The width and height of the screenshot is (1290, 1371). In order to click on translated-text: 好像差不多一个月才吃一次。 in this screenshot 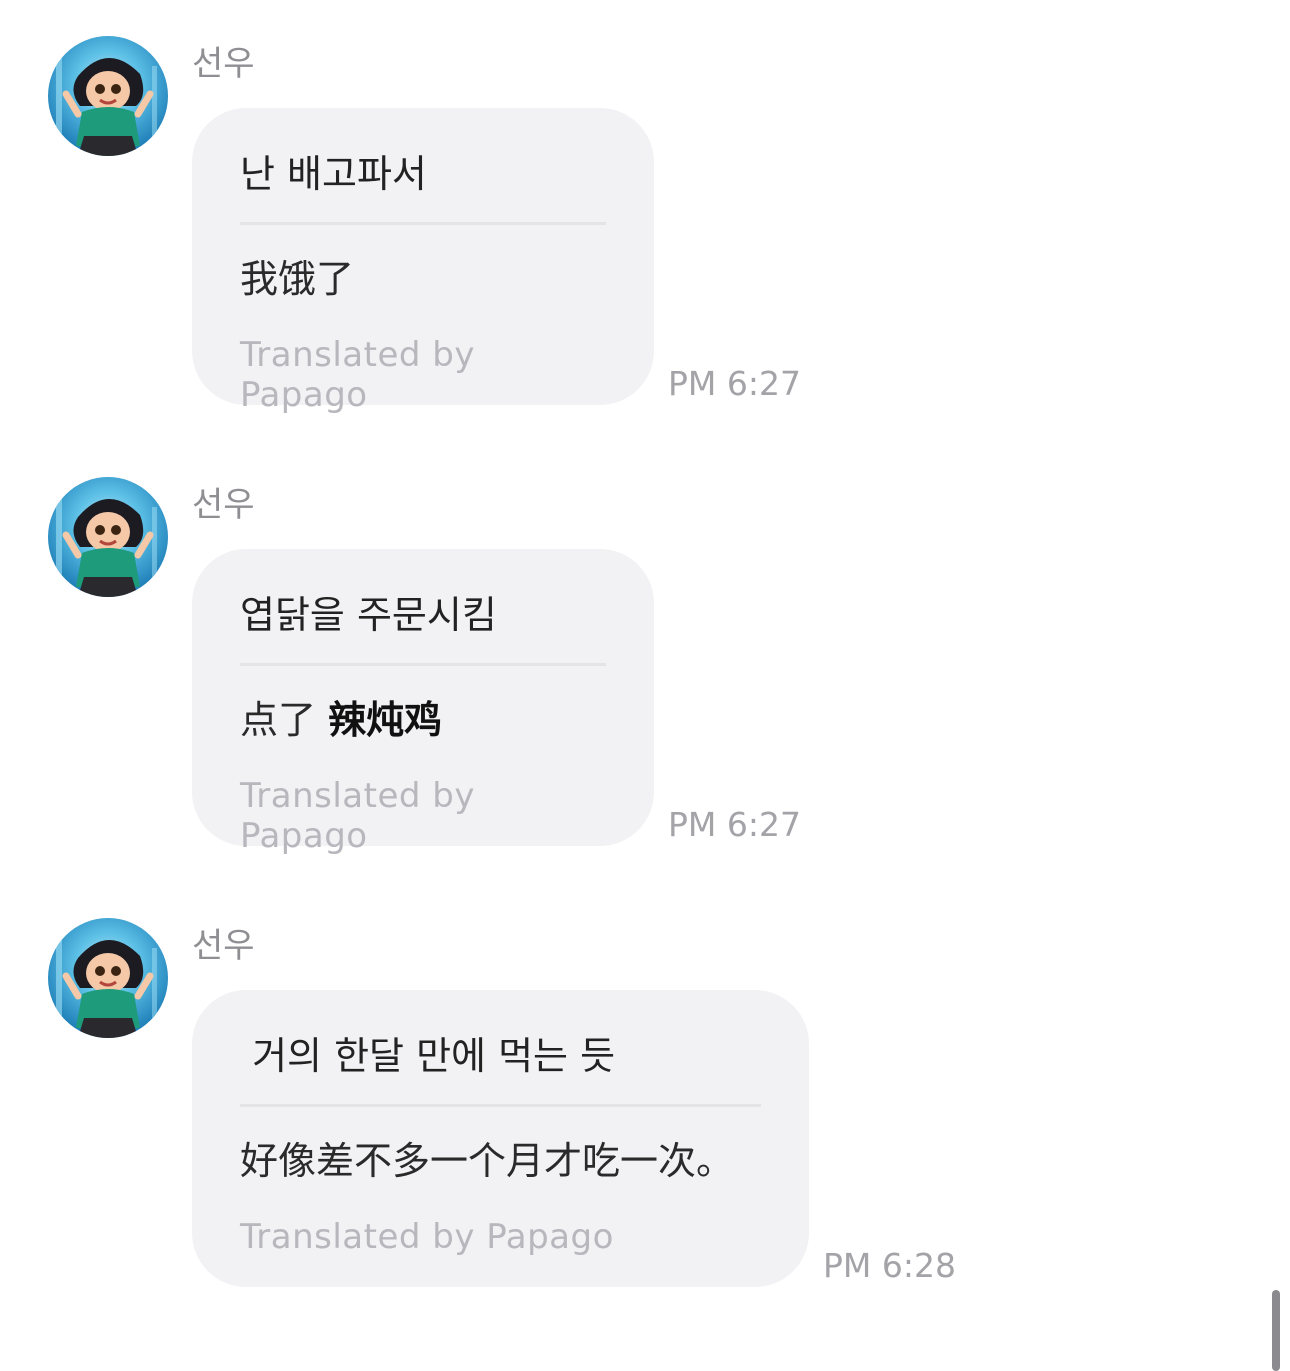, I will do `click(487, 1161)`.